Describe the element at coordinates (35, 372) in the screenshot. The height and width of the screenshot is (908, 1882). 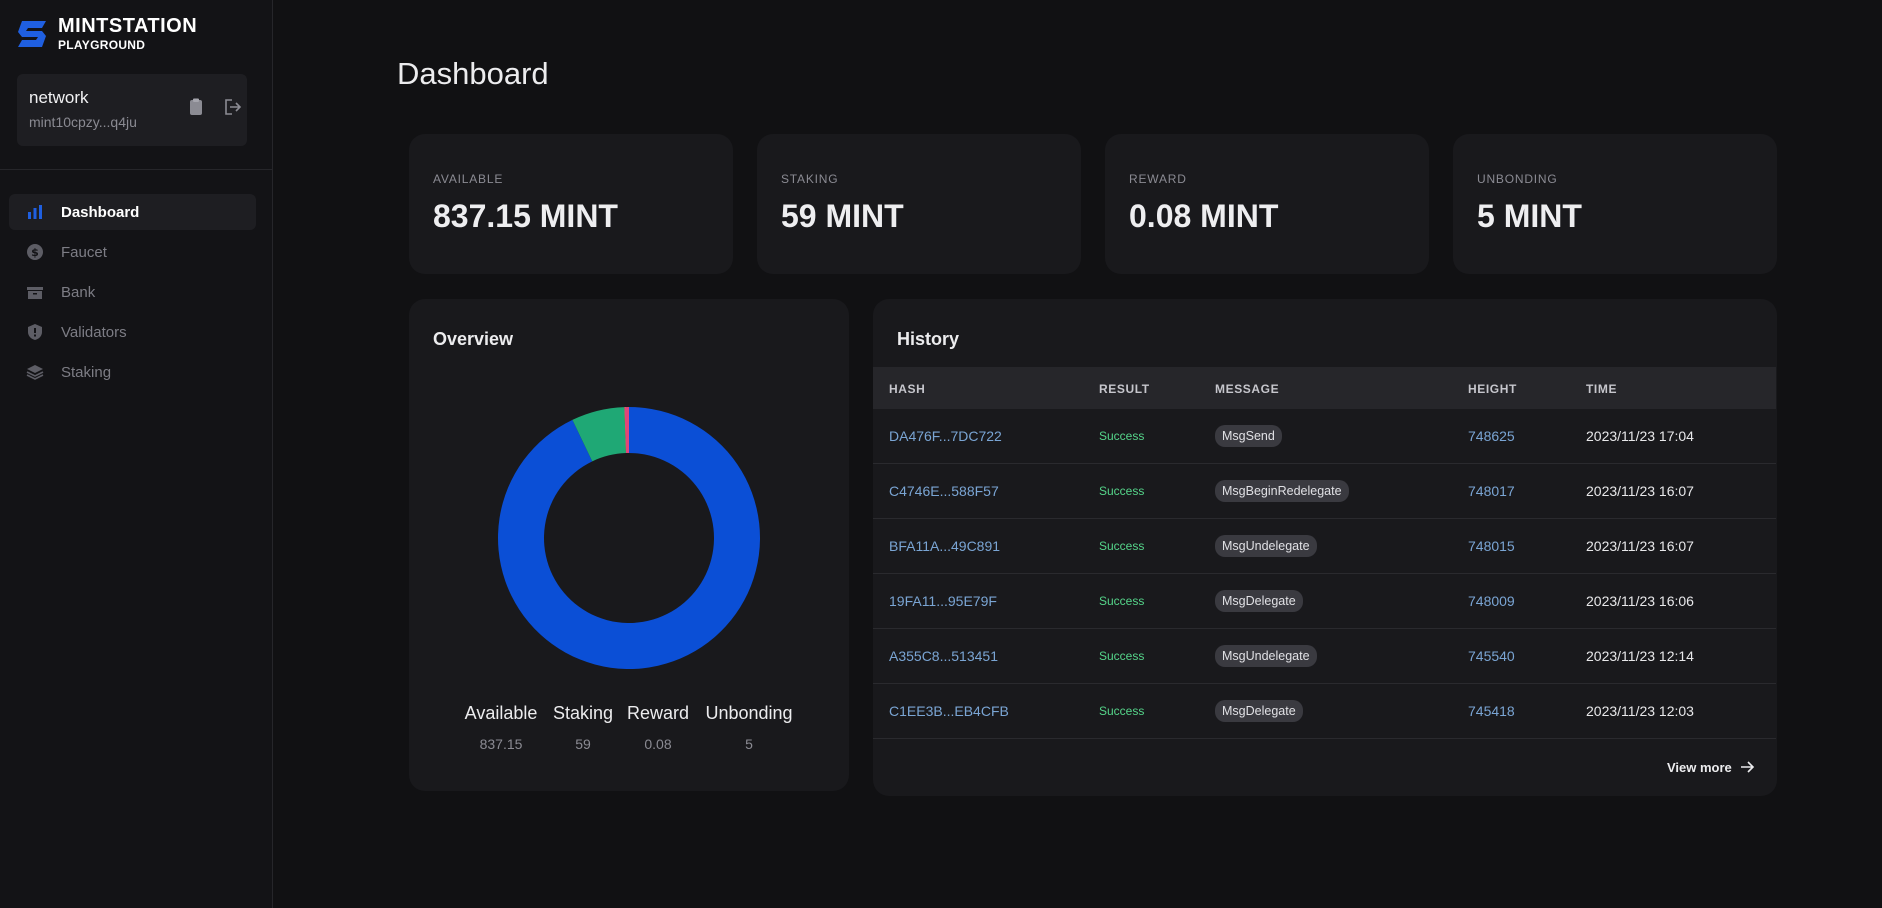
I see `layers-icon` at that location.